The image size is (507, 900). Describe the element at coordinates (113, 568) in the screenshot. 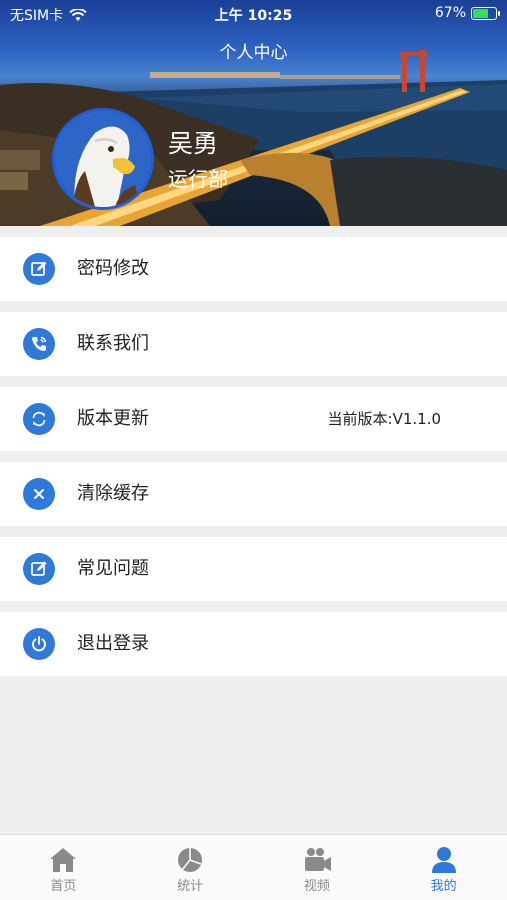

I see `menu-item-label: 常见问题` at that location.